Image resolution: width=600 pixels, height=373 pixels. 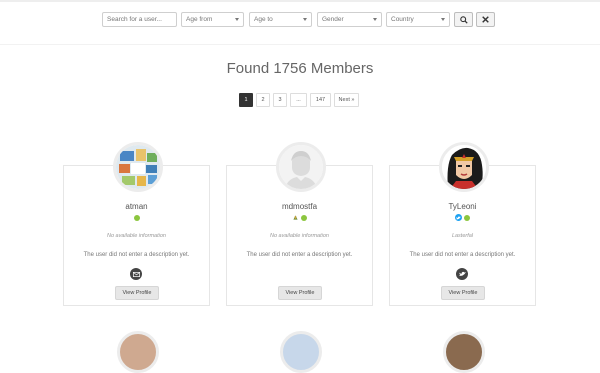 I want to click on email-icon, so click(x=136, y=274).